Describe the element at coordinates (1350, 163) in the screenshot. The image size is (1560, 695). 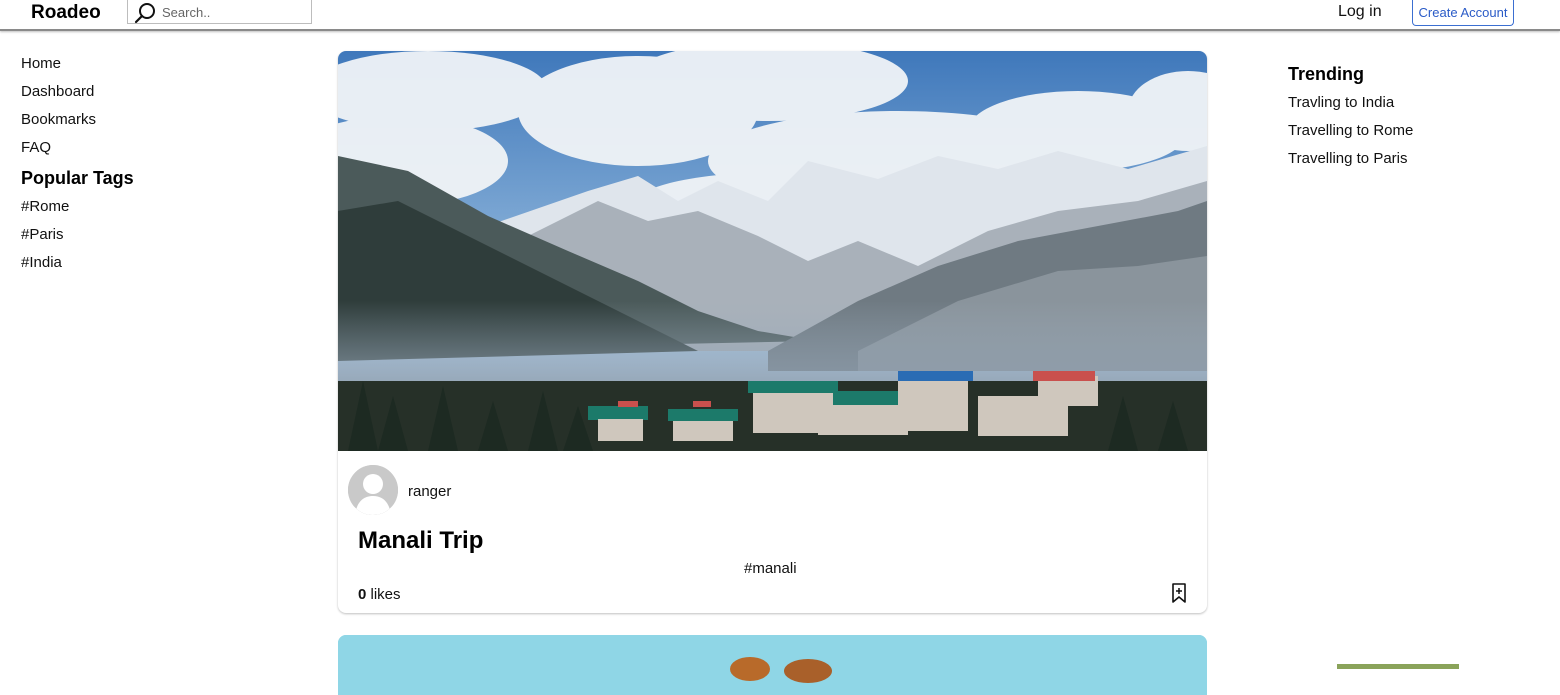
I see `trending-item: Travelling to Paris` at that location.